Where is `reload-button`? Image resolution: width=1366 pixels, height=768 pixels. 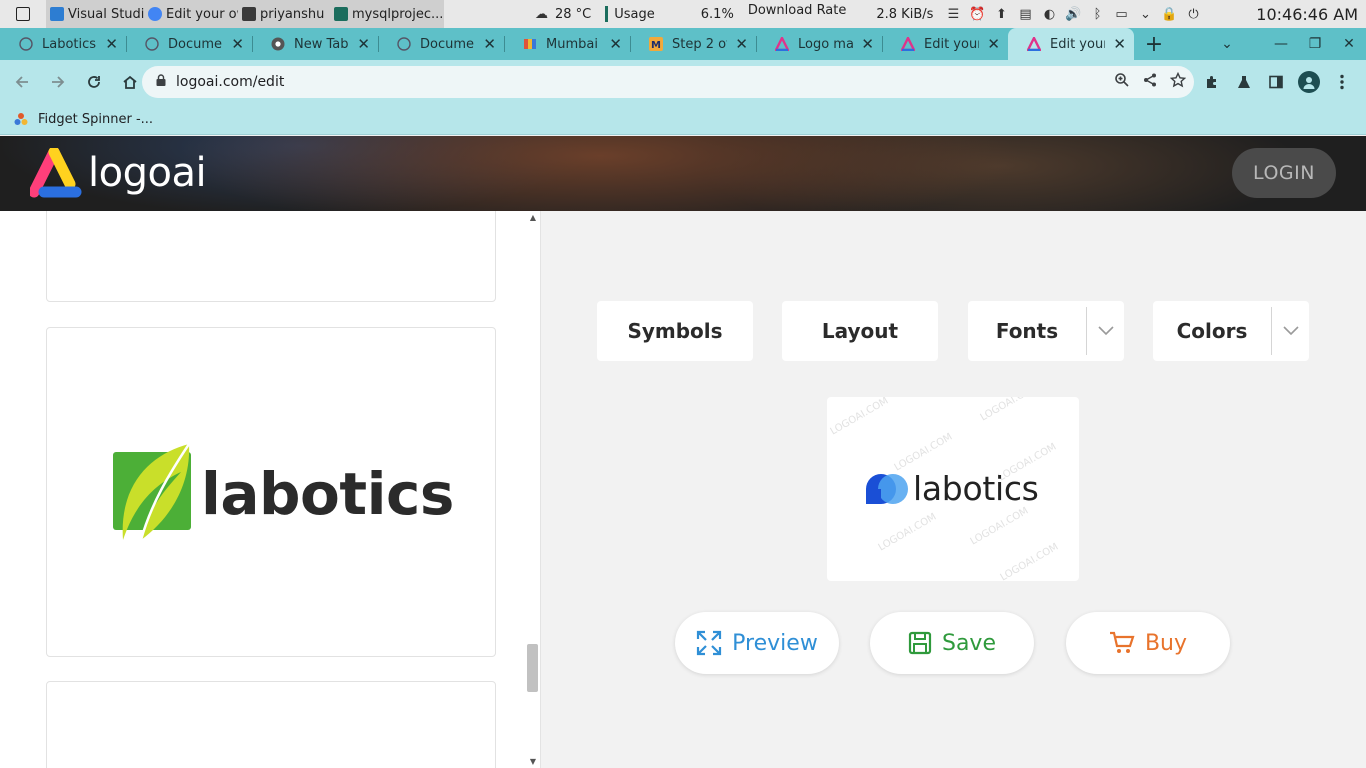 reload-button is located at coordinates (94, 82).